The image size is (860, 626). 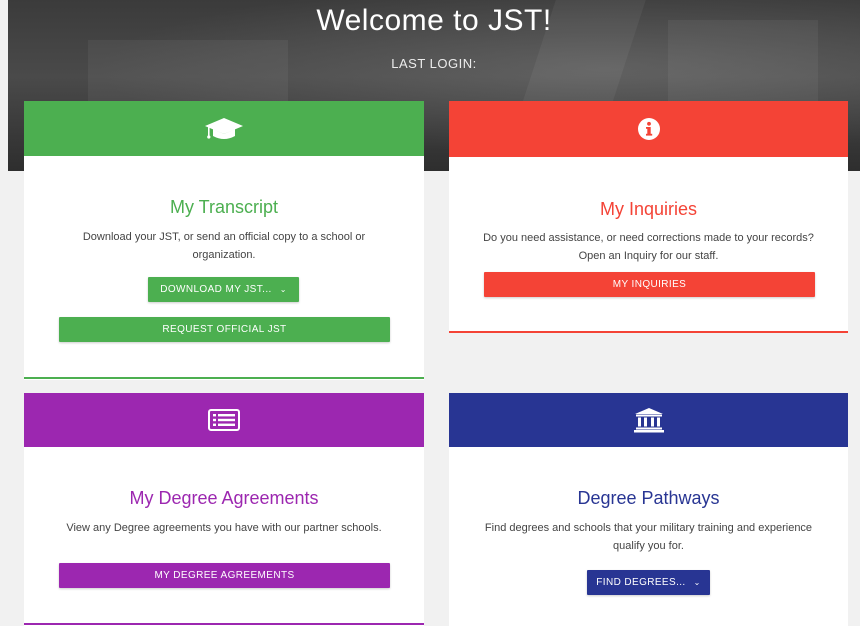 I want to click on degree-pathways-title: Degree Pathways, so click(x=648, y=498).